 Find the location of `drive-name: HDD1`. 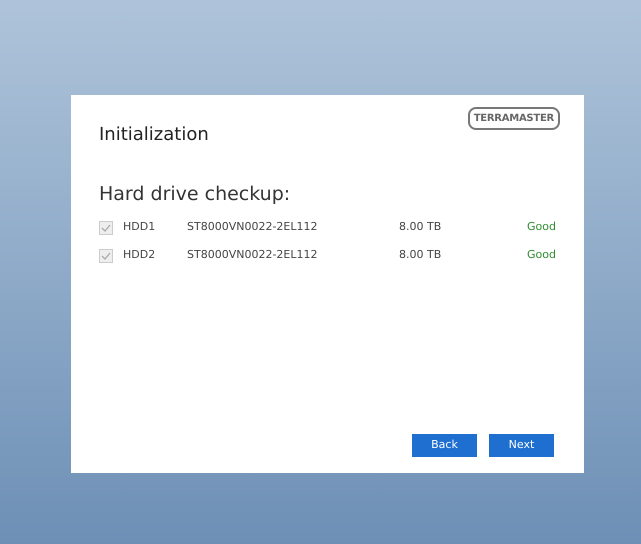

drive-name: HDD1 is located at coordinates (139, 227).